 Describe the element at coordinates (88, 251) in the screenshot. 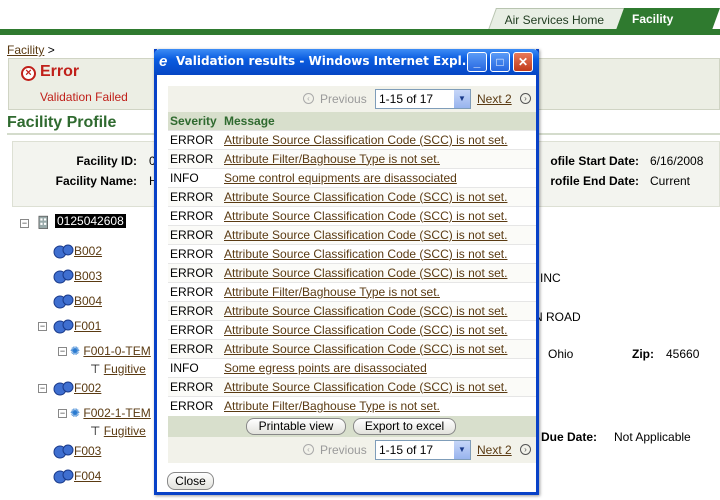

I see `tree-item-label: B002` at that location.